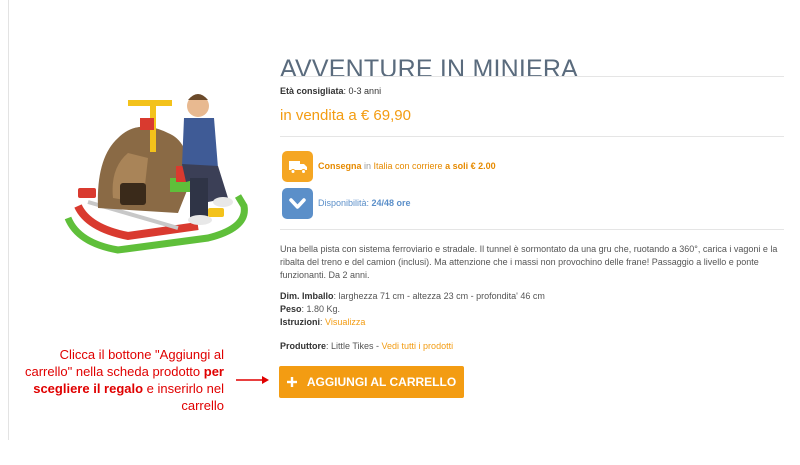 This screenshot has height=465, width=800. Describe the element at coordinates (345, 115) in the screenshot. I see `product-price: in vendita a € 69,90` at that location.